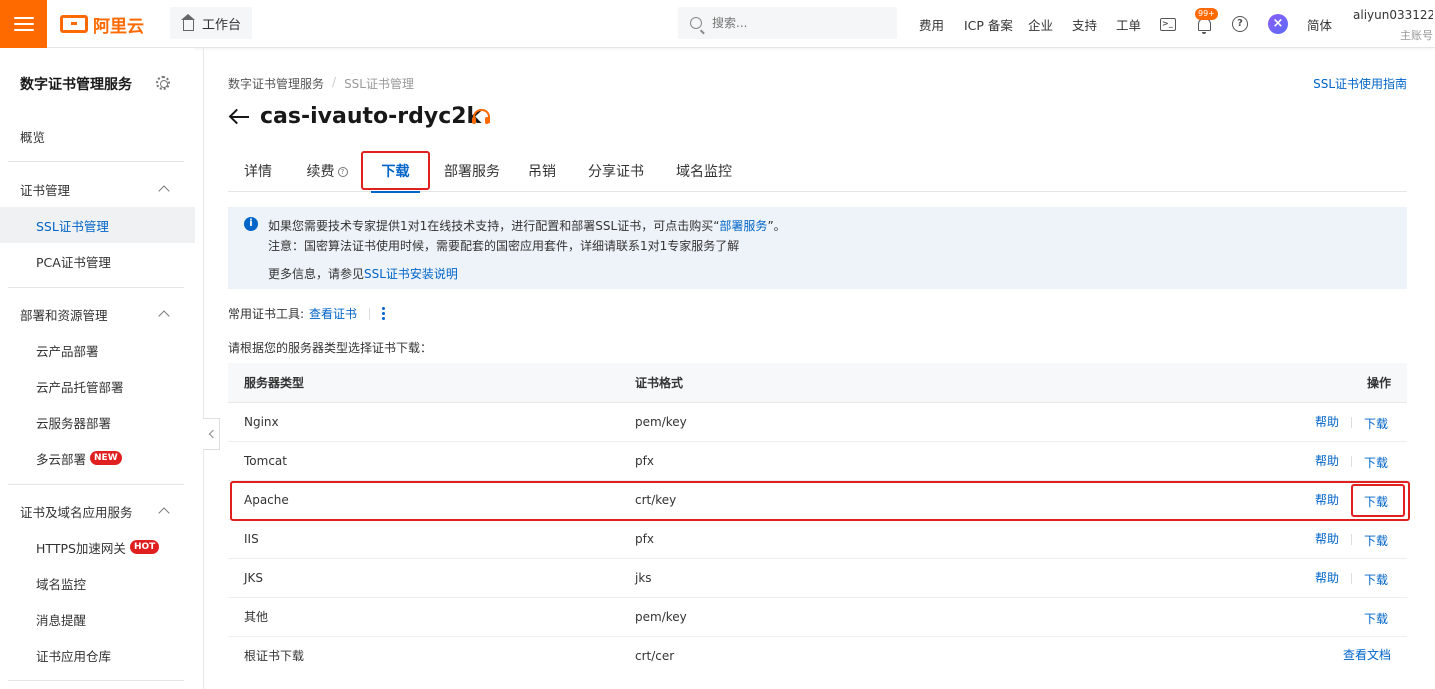  What do you see at coordinates (64, 315) in the screenshot?
I see `group-label: 部署和资源管理` at bounding box center [64, 315].